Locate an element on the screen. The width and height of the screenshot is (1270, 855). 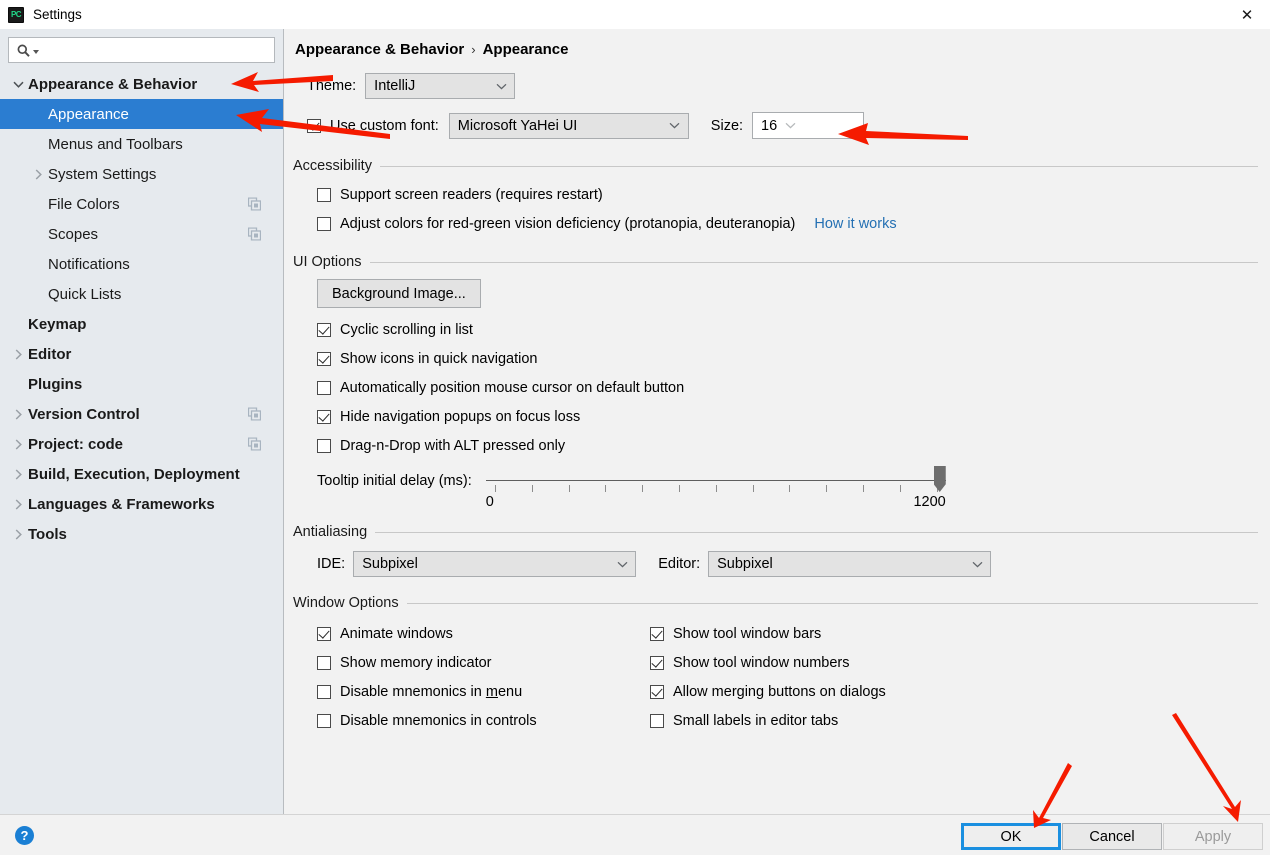
antialiasing-editor-select: Subpixel is located at coordinates (850, 564).